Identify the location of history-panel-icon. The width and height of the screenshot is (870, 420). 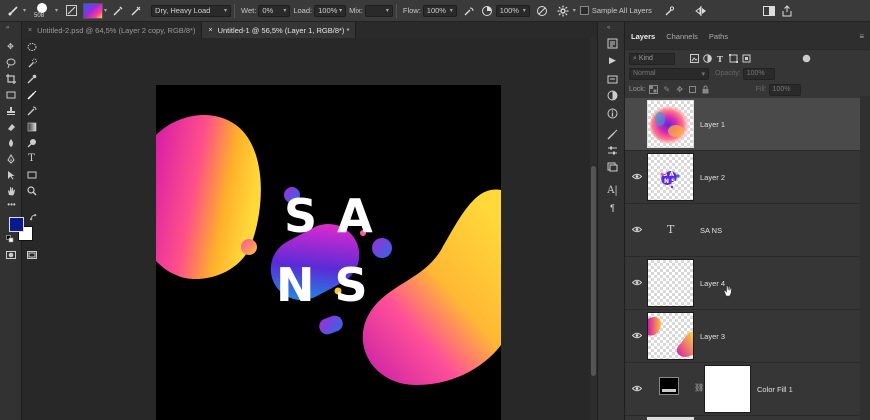
(612, 43).